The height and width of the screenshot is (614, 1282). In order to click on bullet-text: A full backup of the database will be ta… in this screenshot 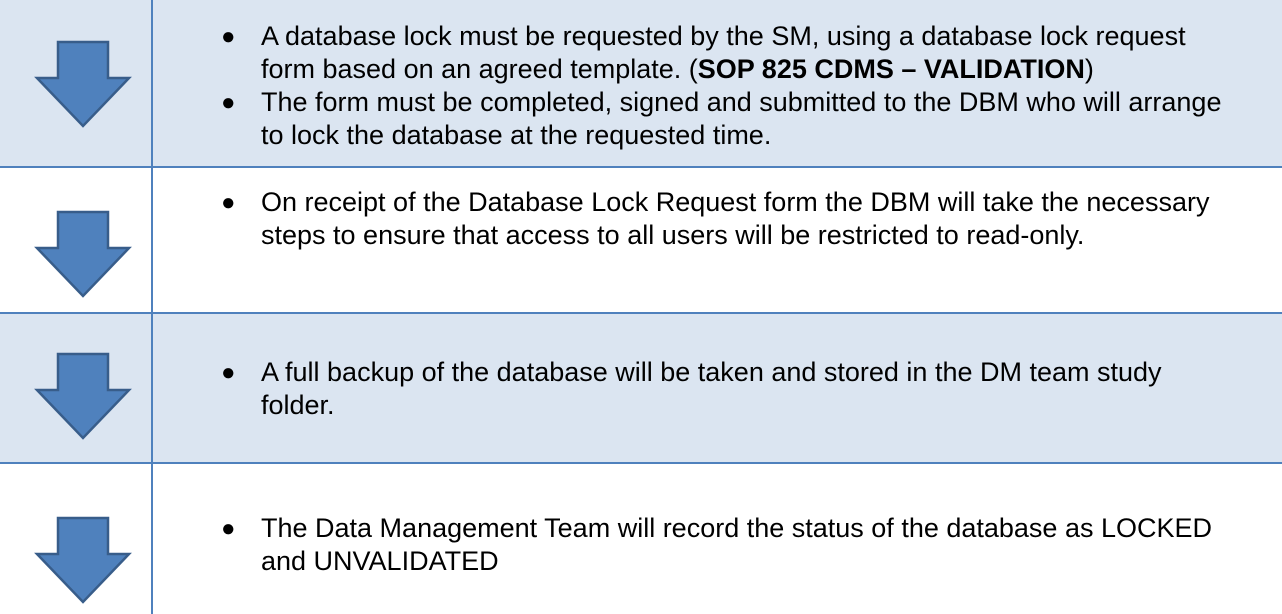, I will do `click(711, 388)`.